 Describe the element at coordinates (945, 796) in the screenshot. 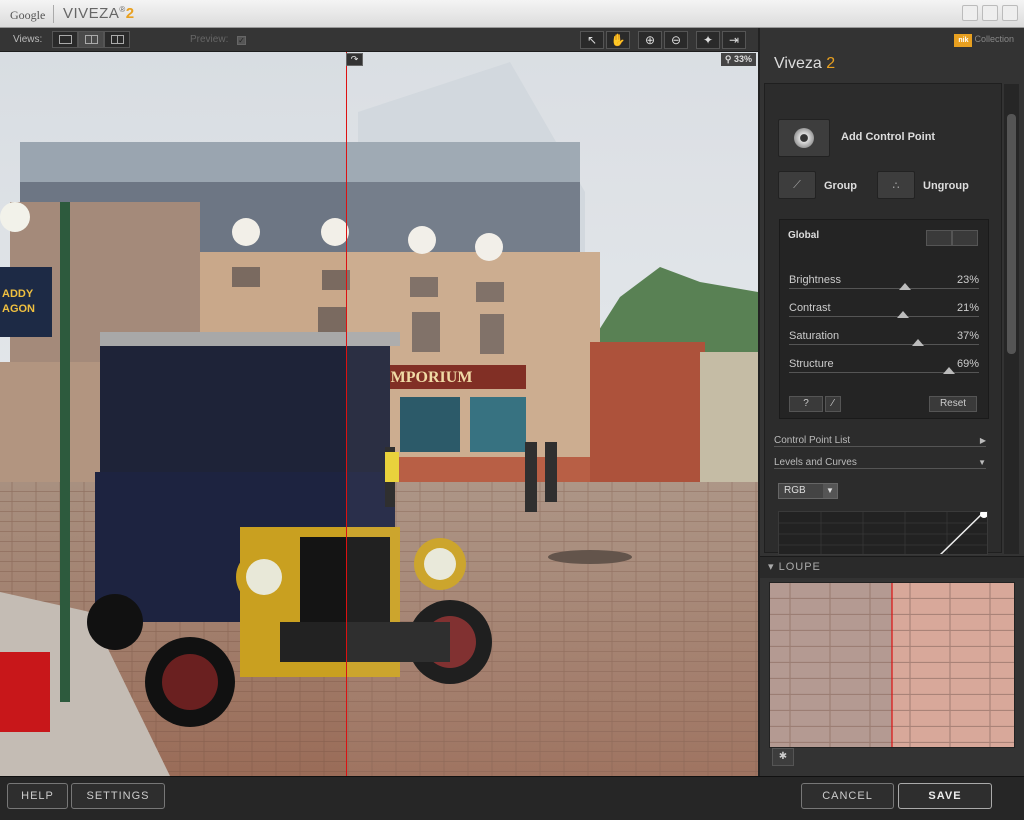

I see `save-button: SAVE` at that location.